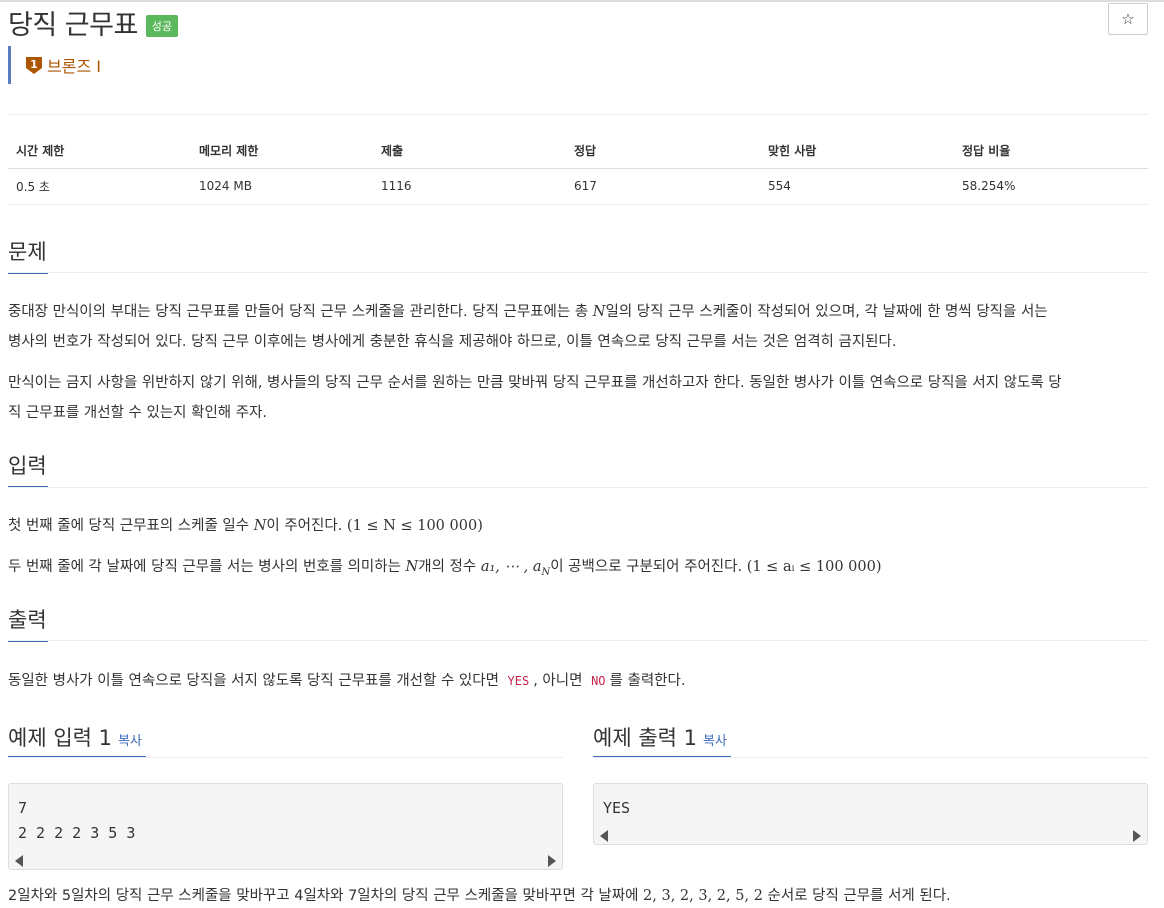  I want to click on example-input-title: 예제 입력 1, so click(60, 738).